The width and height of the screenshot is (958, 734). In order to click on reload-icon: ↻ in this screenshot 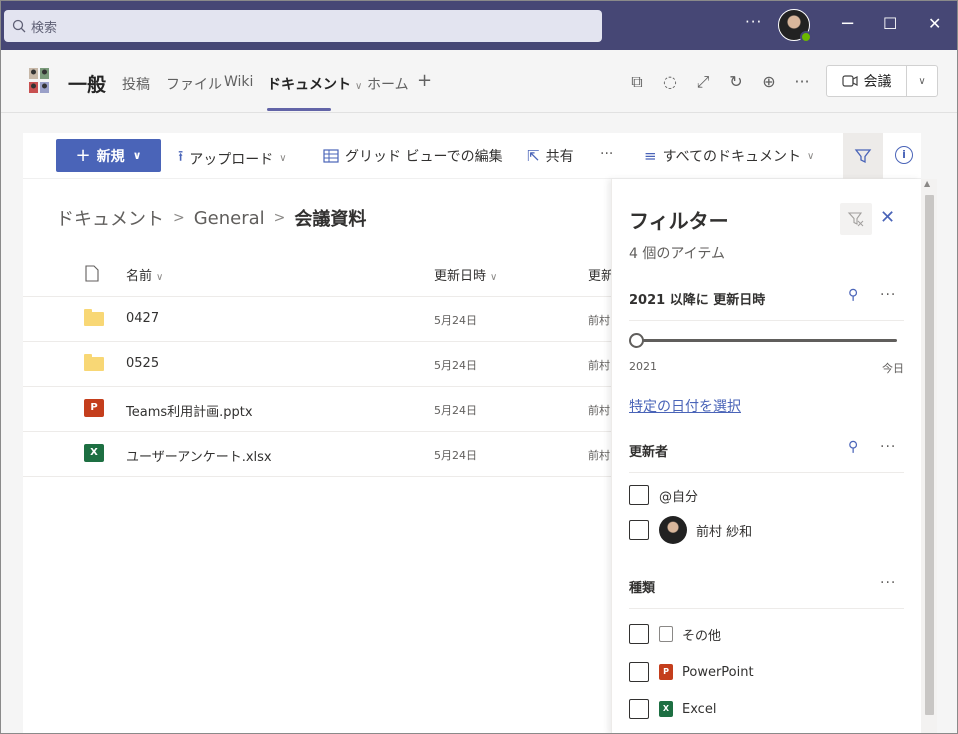, I will do `click(736, 82)`.